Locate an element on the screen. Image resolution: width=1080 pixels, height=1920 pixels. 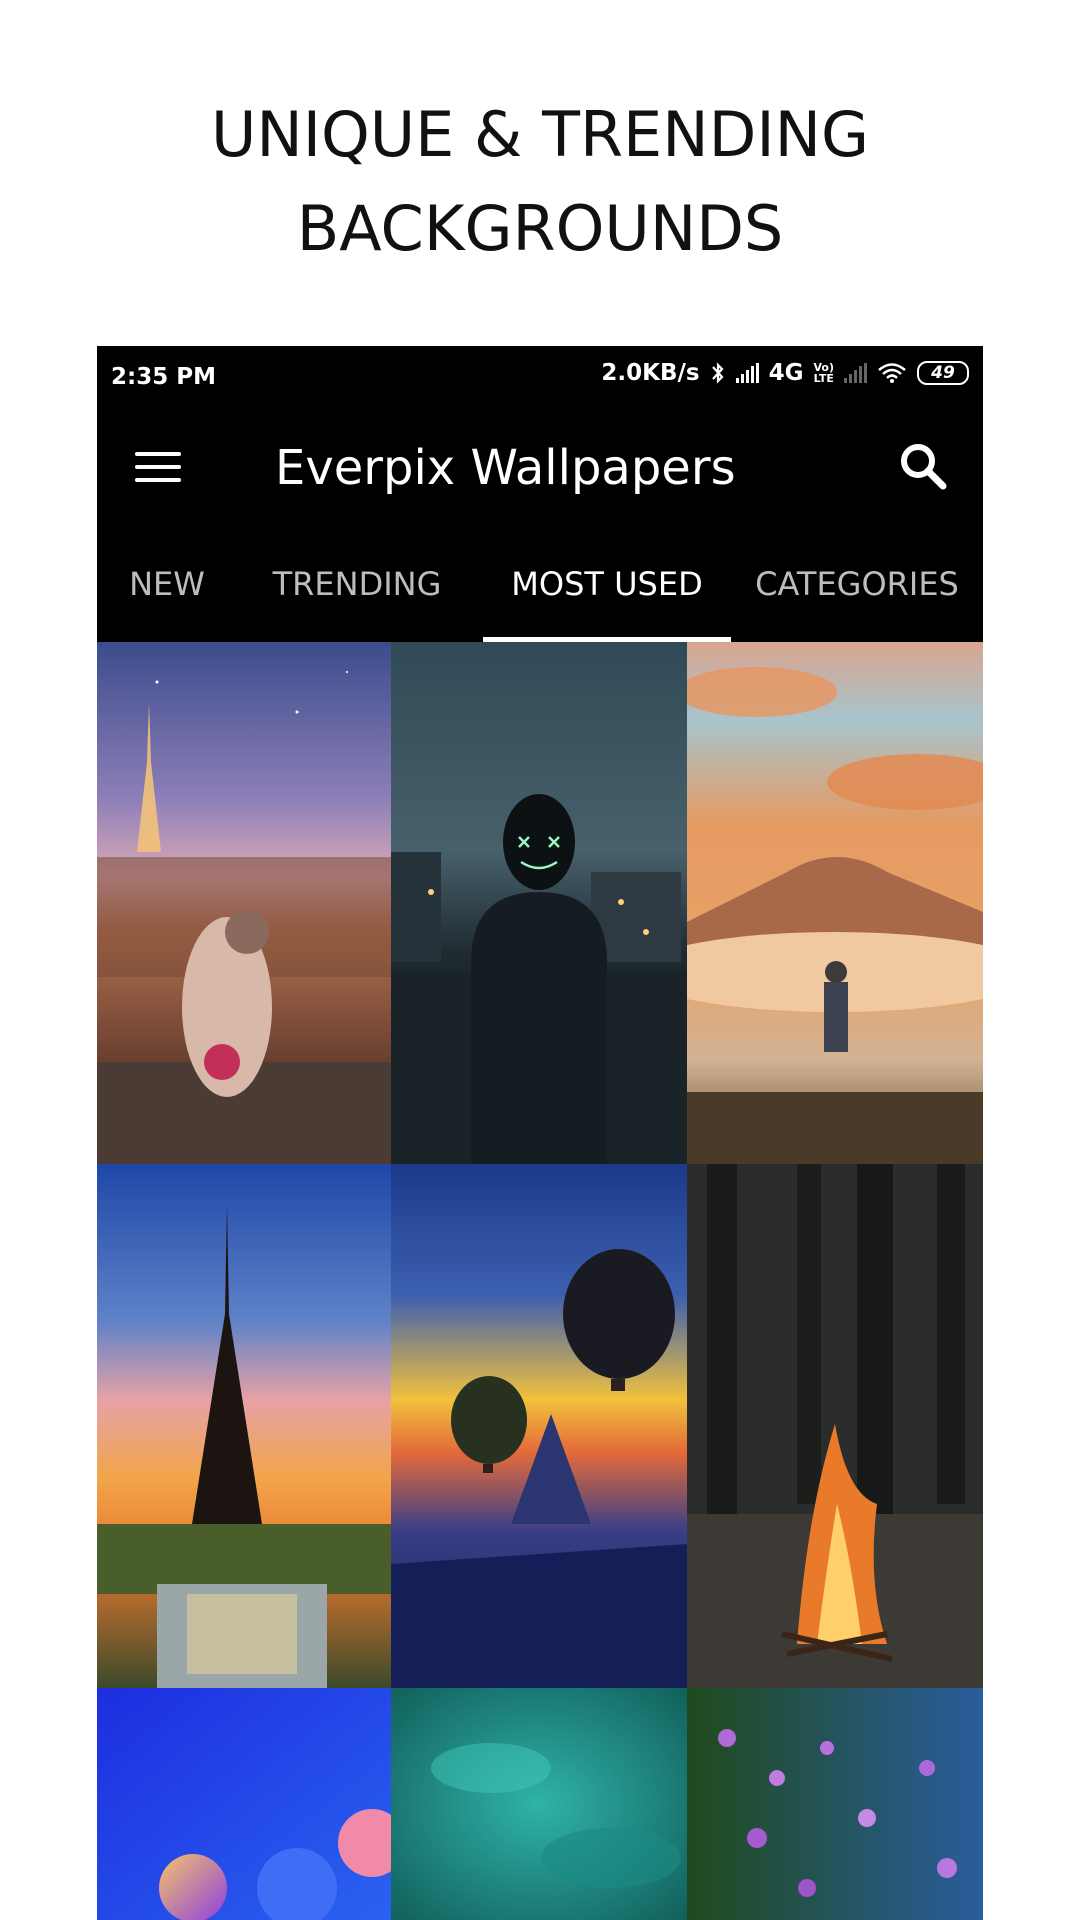
tab-categories: CATEGORIES is located at coordinates (857, 584).